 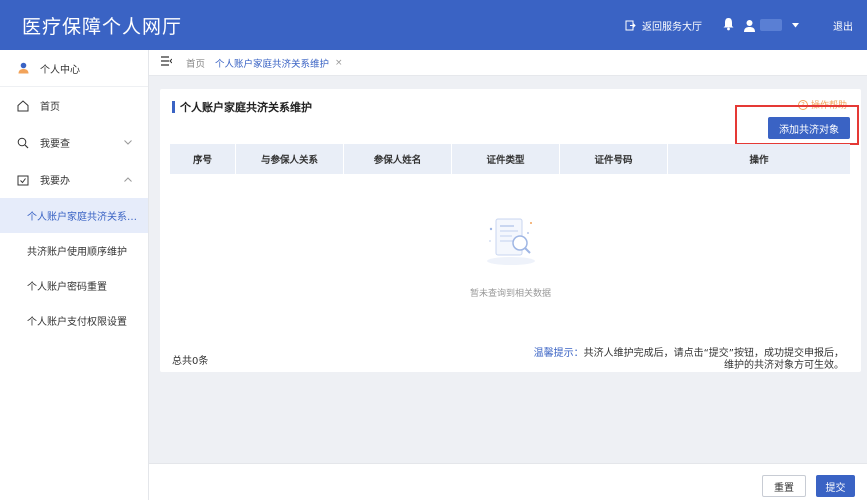 I want to click on top-header: 医疗保障个人网厅 返回服务大厅 退出, so click(x=433, y=25).